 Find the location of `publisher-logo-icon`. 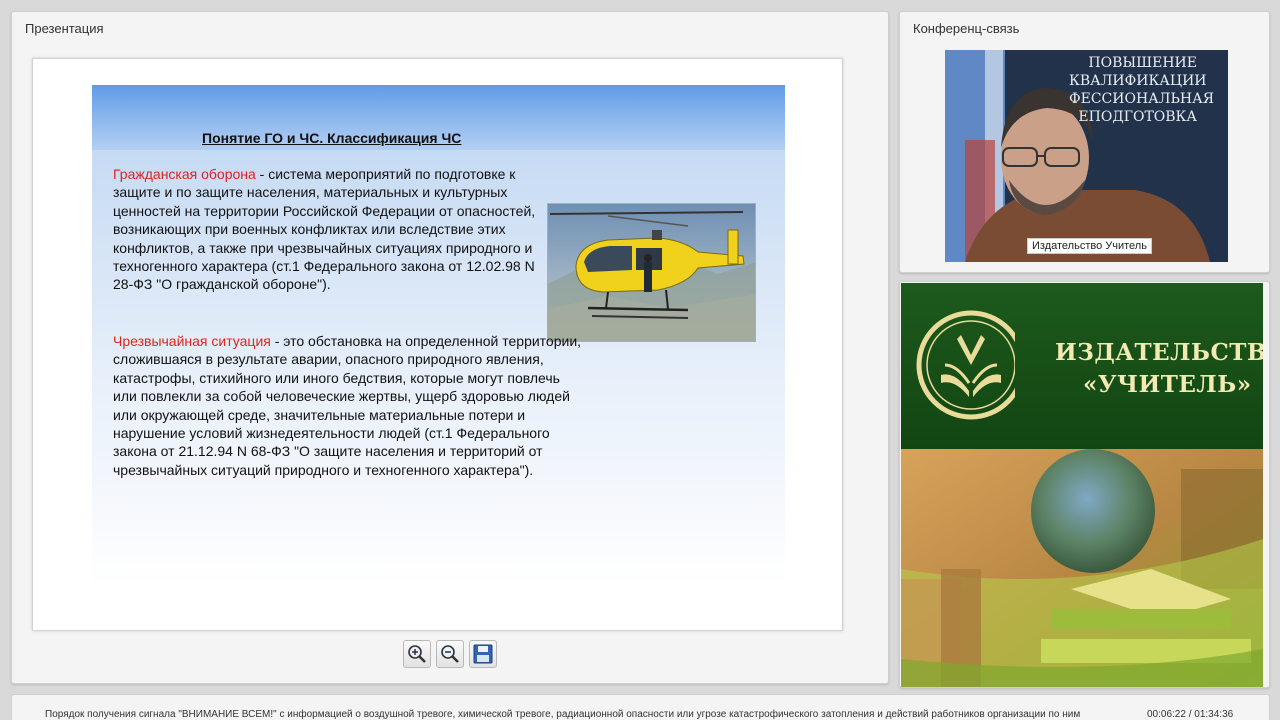

publisher-logo-icon is located at coordinates (965, 365).